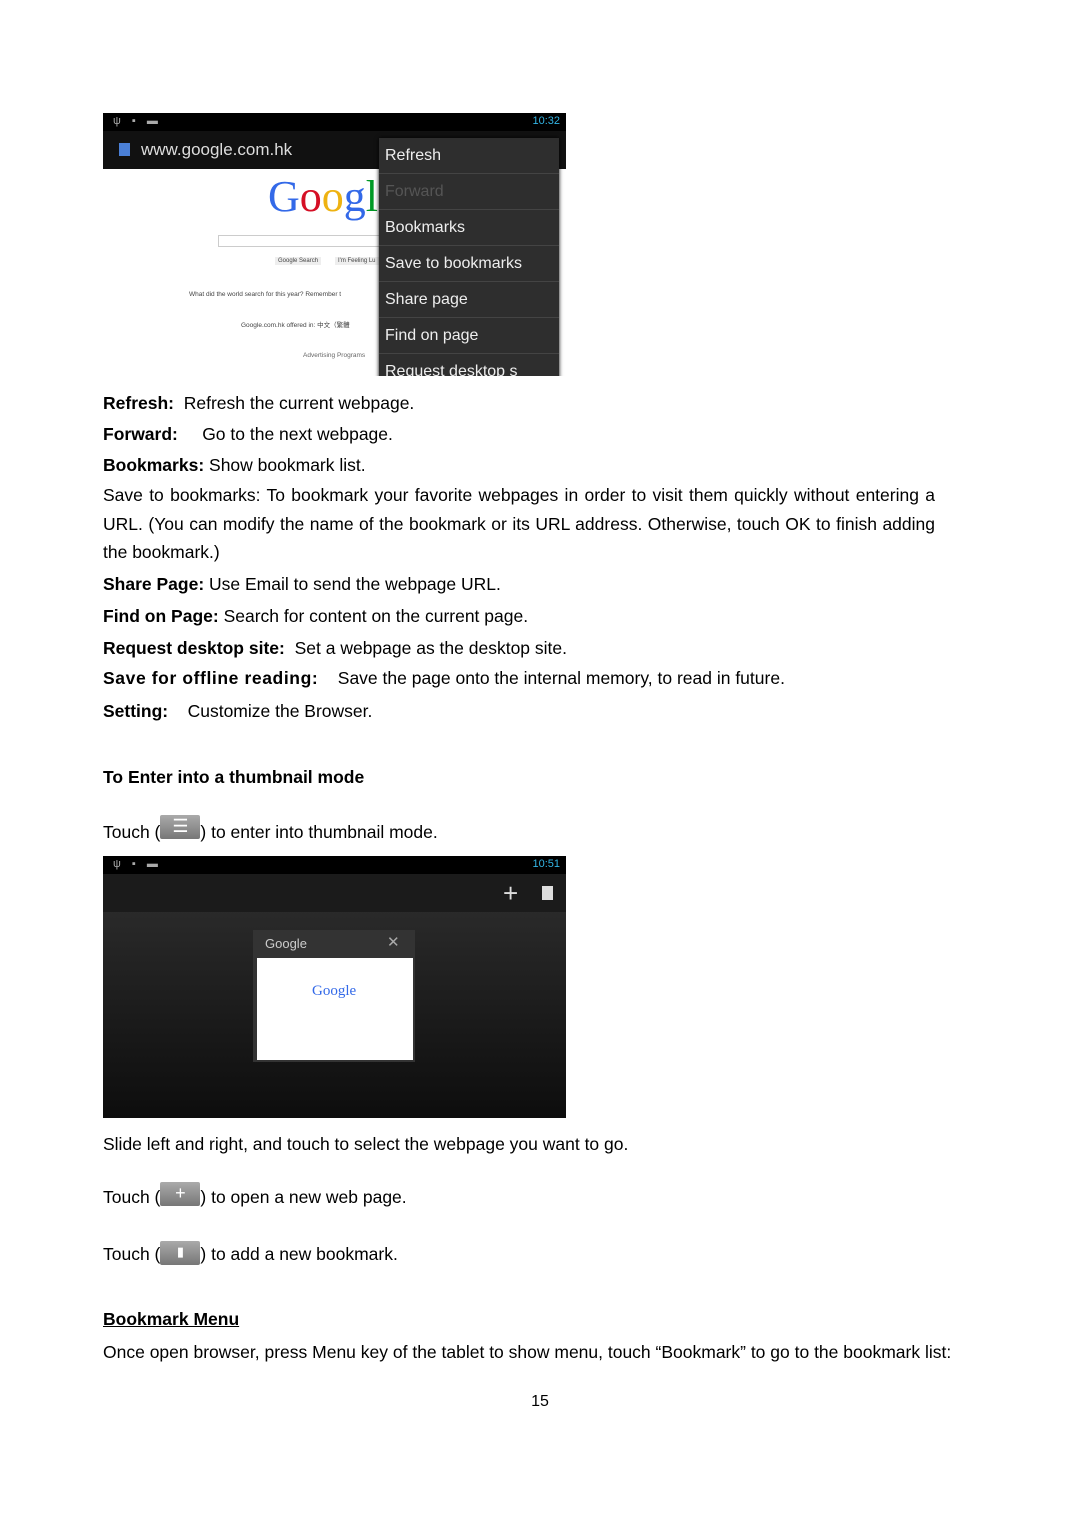 This screenshot has width=1080, height=1527. I want to click on thumbnail-instruction: Touch (☰) to enter into thumbnail mode., so click(270, 829).